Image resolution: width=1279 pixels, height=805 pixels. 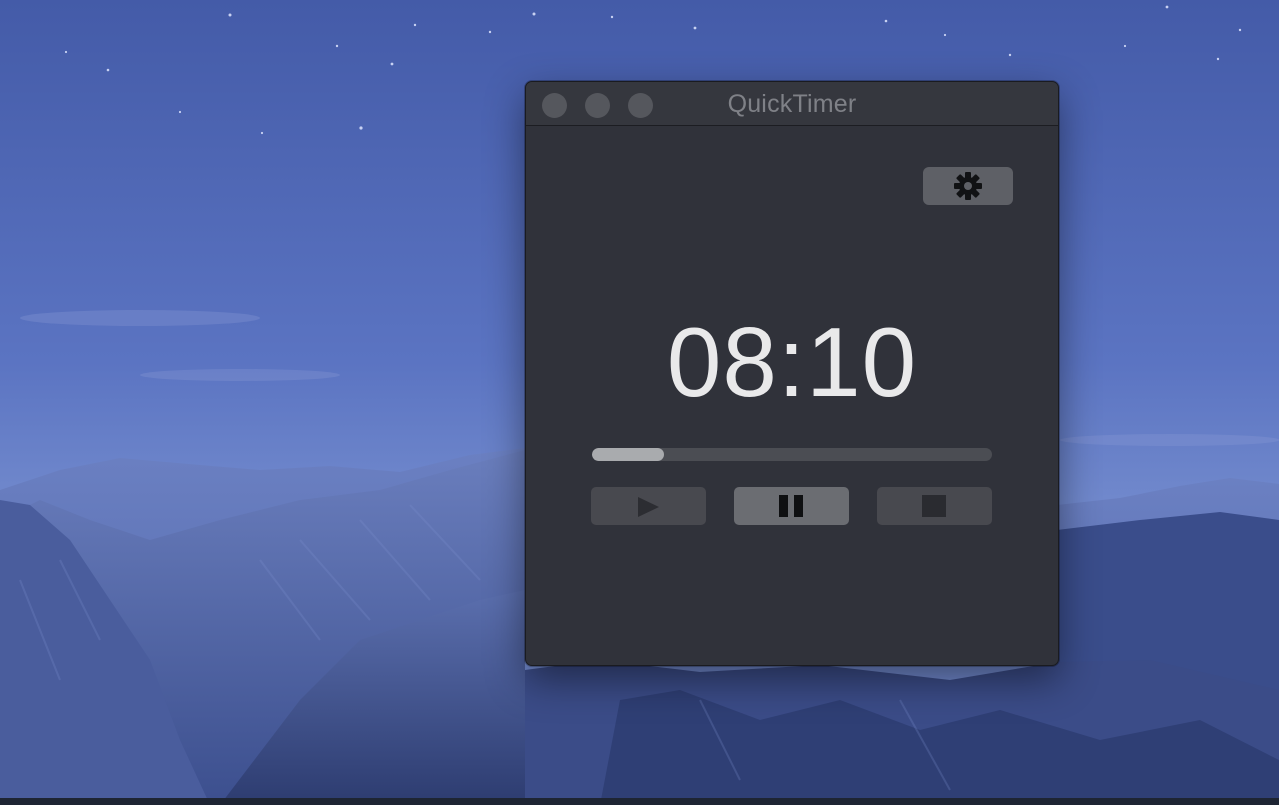 I want to click on gear-icon, so click(x=968, y=186).